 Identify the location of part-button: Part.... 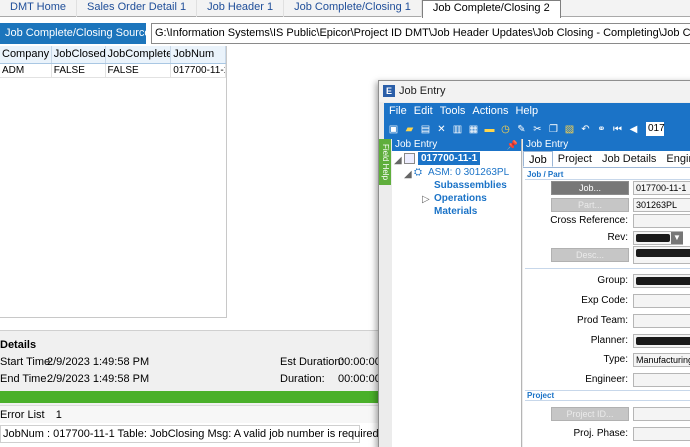
(590, 205).